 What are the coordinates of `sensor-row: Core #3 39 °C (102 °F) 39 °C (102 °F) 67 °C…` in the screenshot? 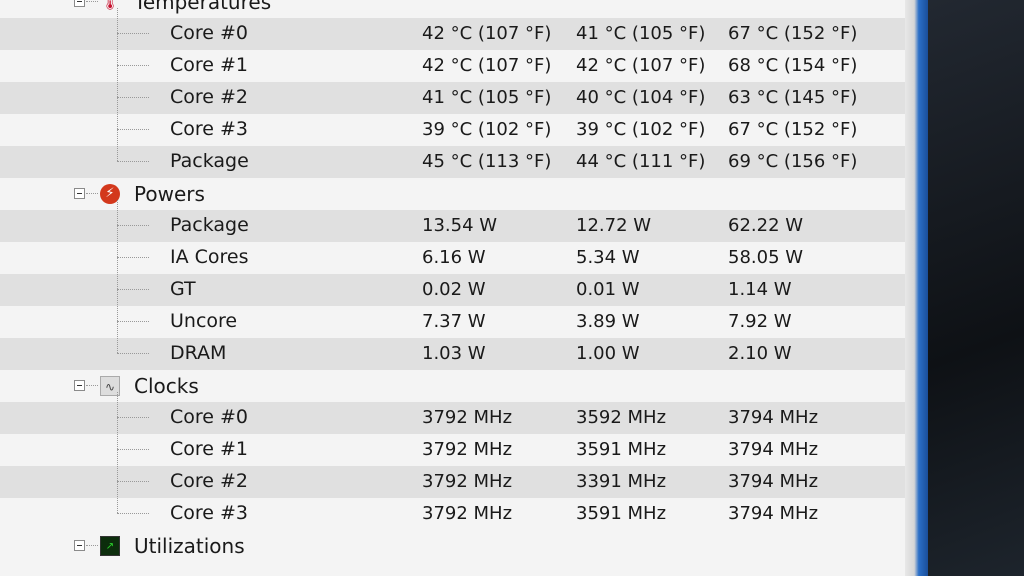 It's located at (452, 130).